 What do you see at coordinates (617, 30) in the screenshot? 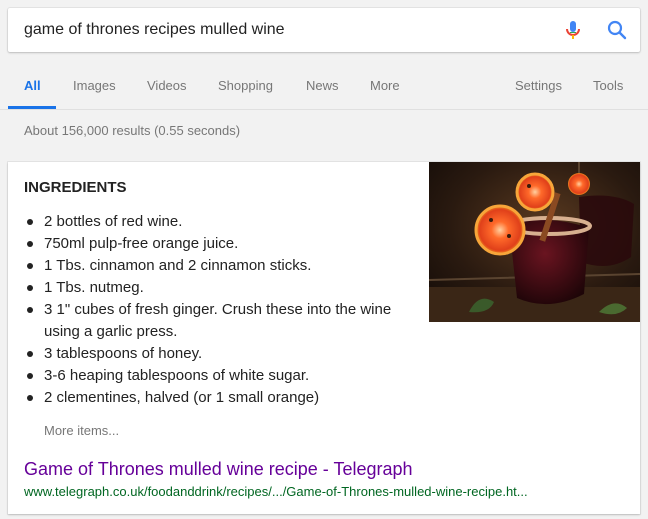
I see `search-icon` at bounding box center [617, 30].